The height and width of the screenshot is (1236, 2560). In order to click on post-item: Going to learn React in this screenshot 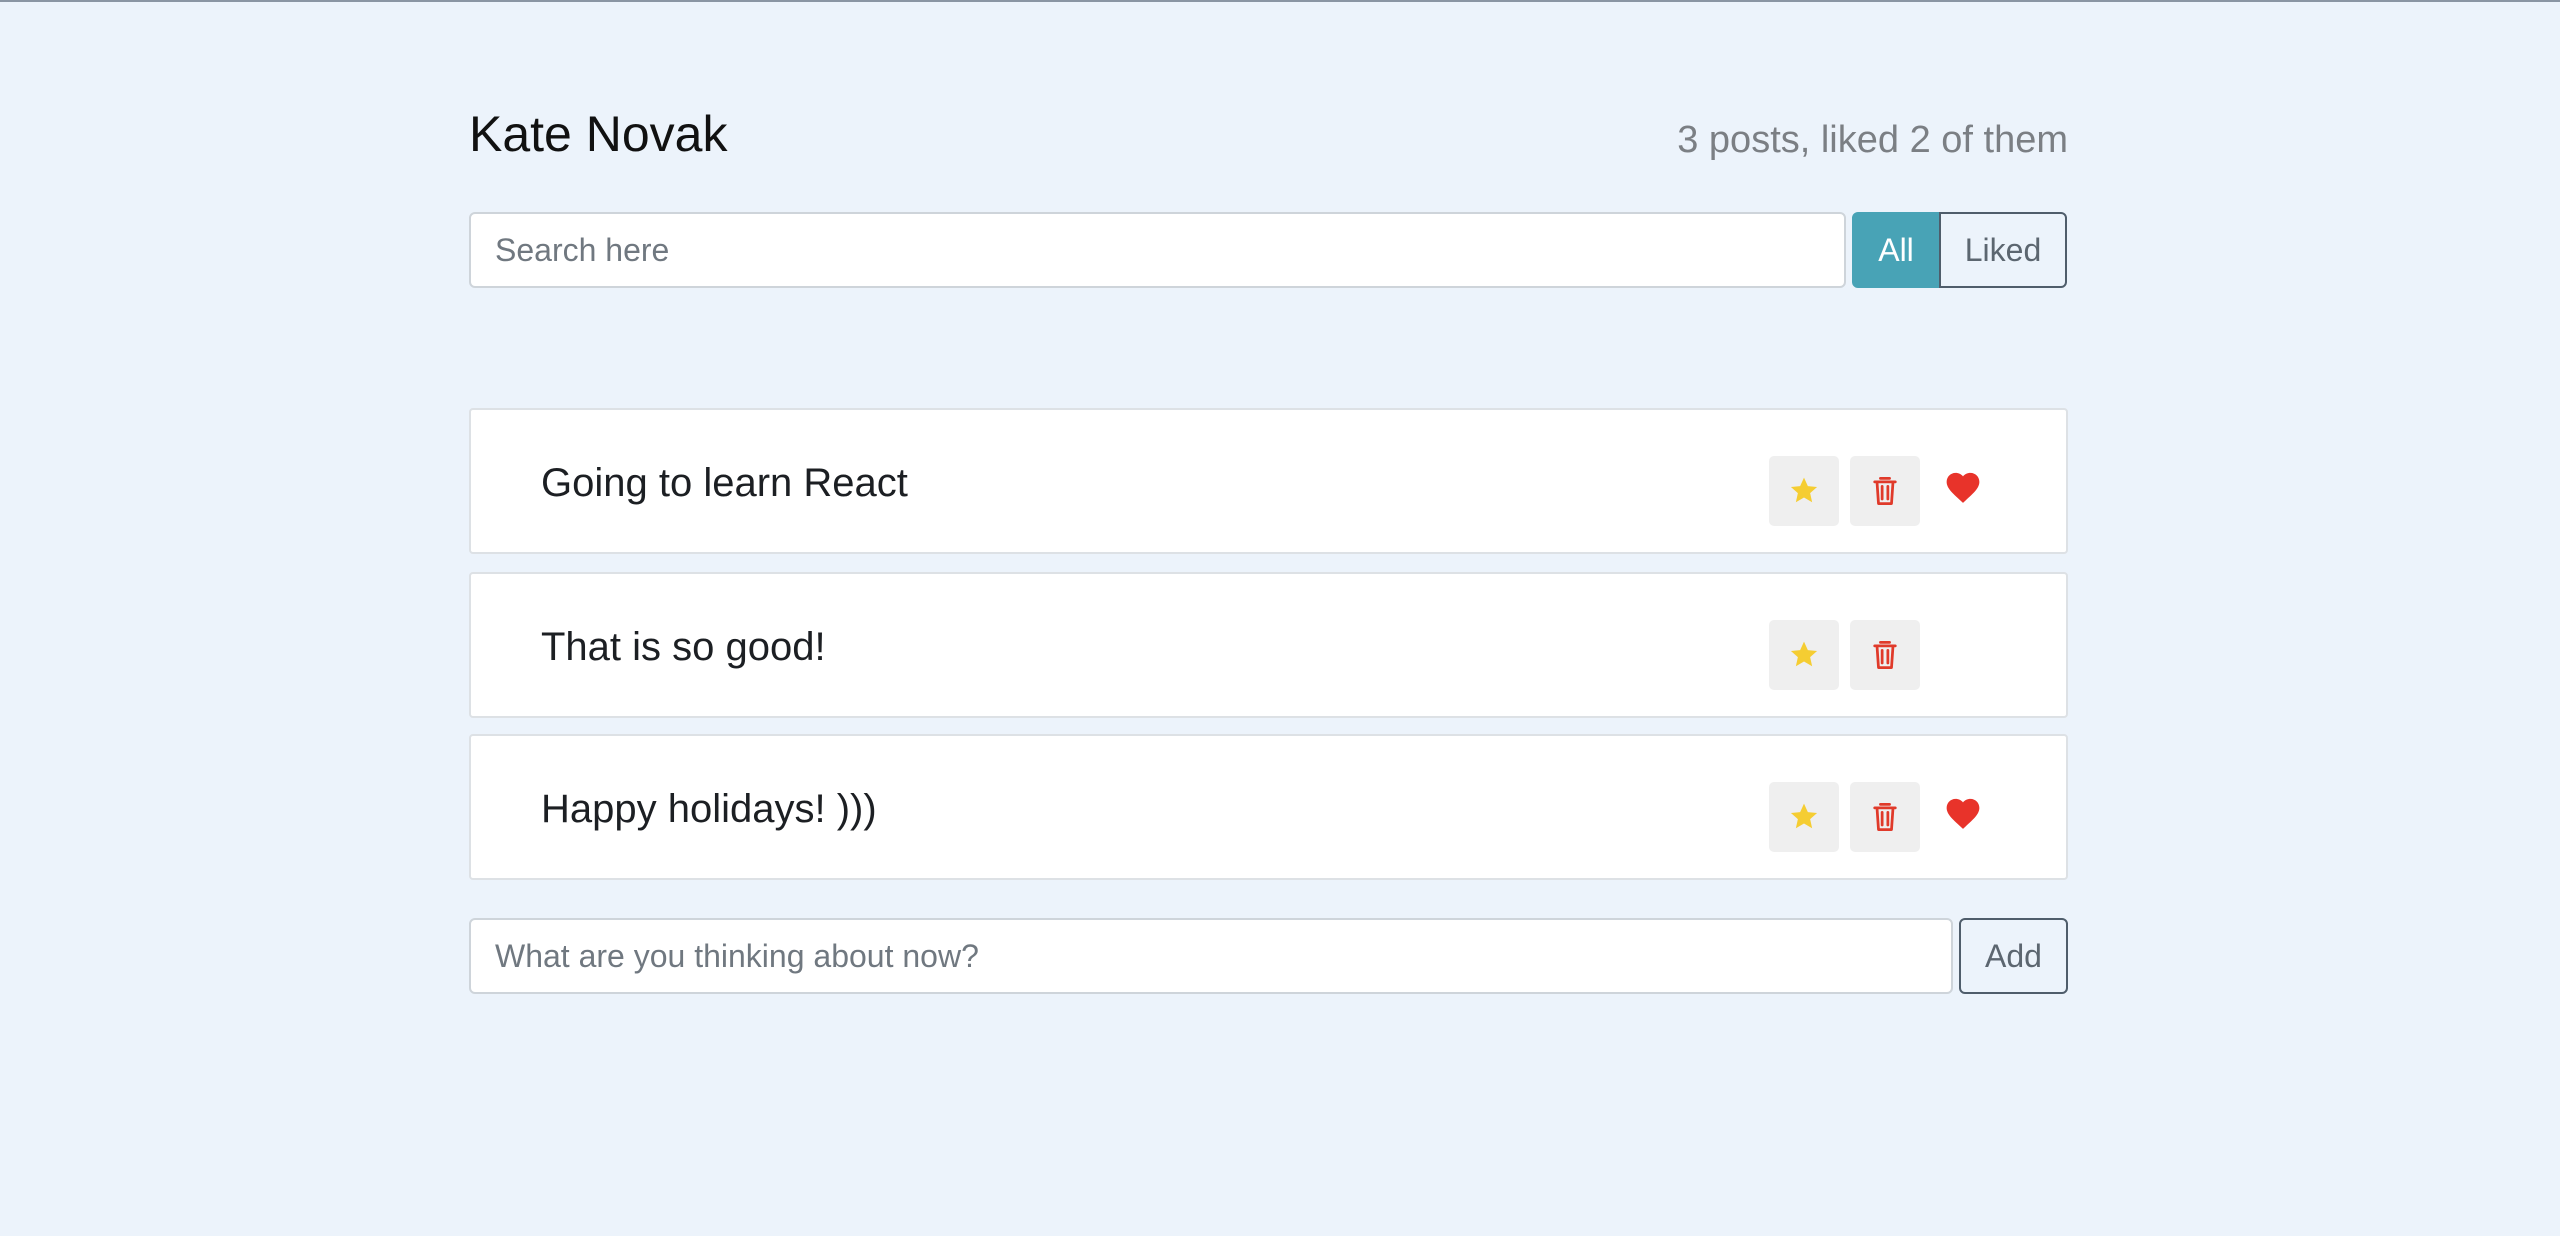, I will do `click(1268, 481)`.